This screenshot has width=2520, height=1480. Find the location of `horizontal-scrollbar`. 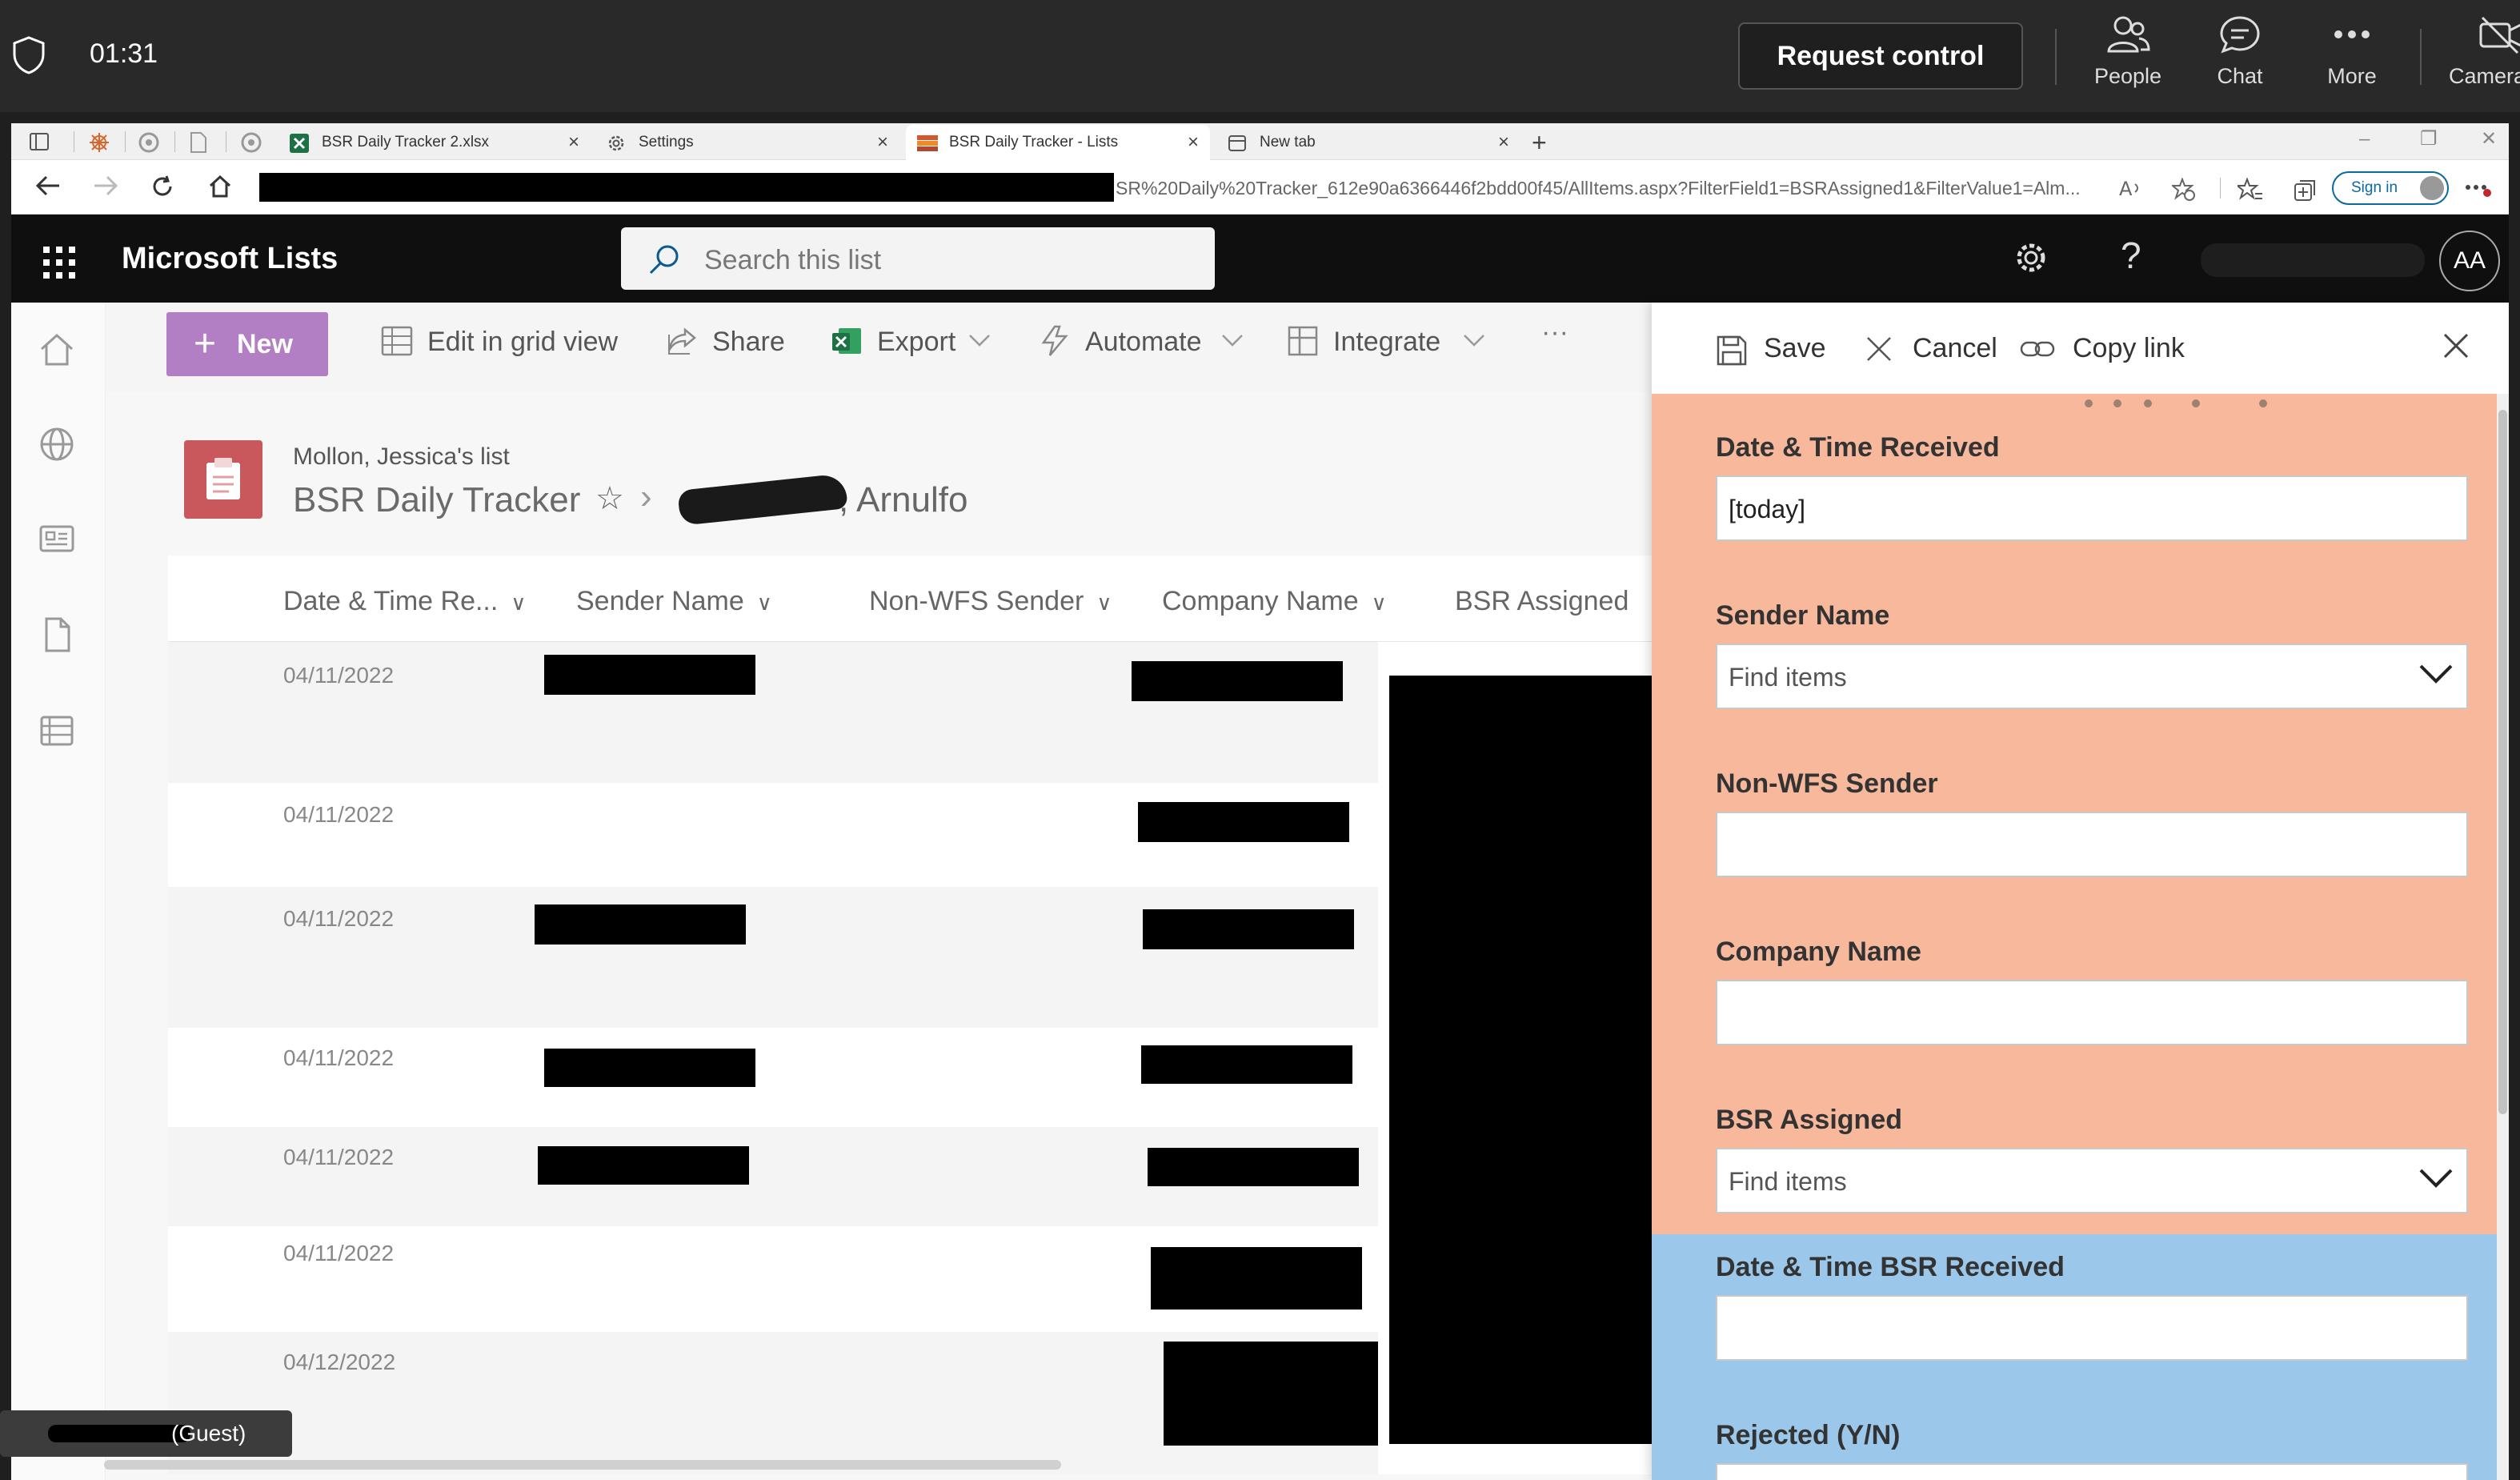

horizontal-scrollbar is located at coordinates (582, 1465).